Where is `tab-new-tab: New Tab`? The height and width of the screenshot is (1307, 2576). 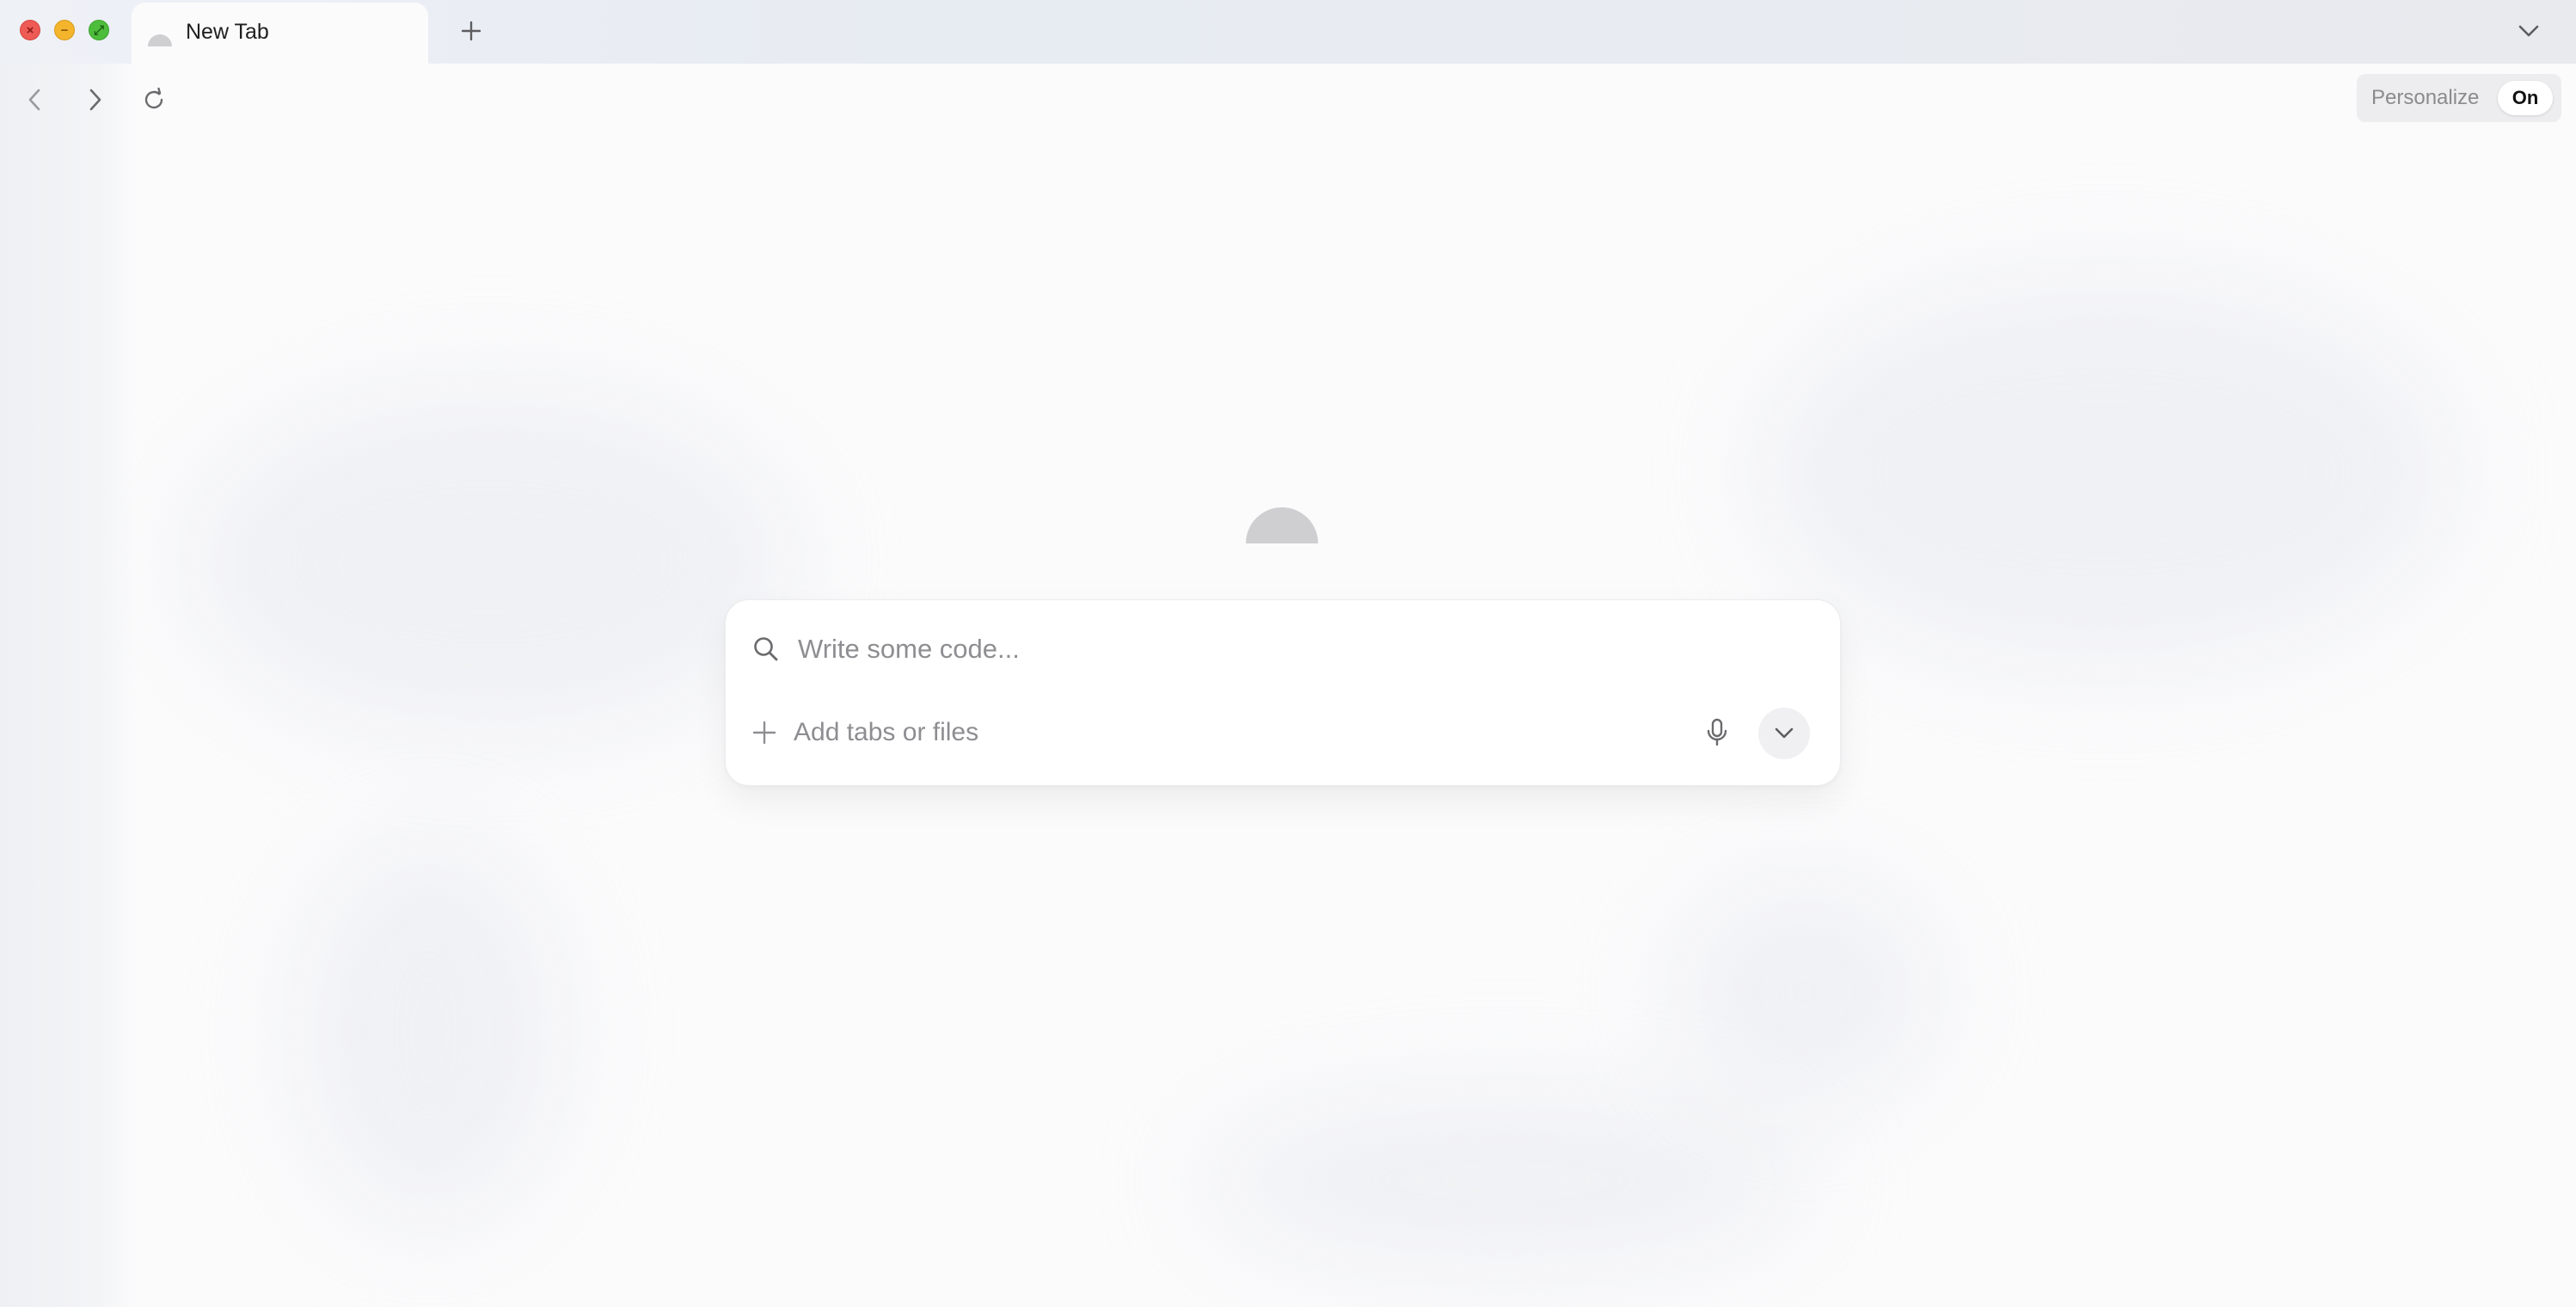 tab-new-tab: New Tab is located at coordinates (280, 34).